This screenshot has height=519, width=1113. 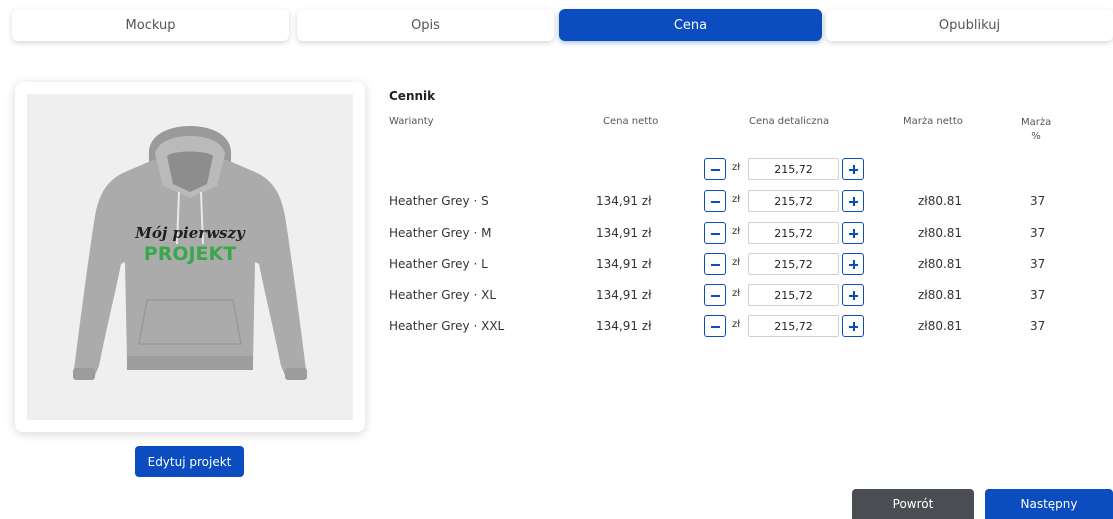 I want to click on back-button: Powrót, so click(x=913, y=504).